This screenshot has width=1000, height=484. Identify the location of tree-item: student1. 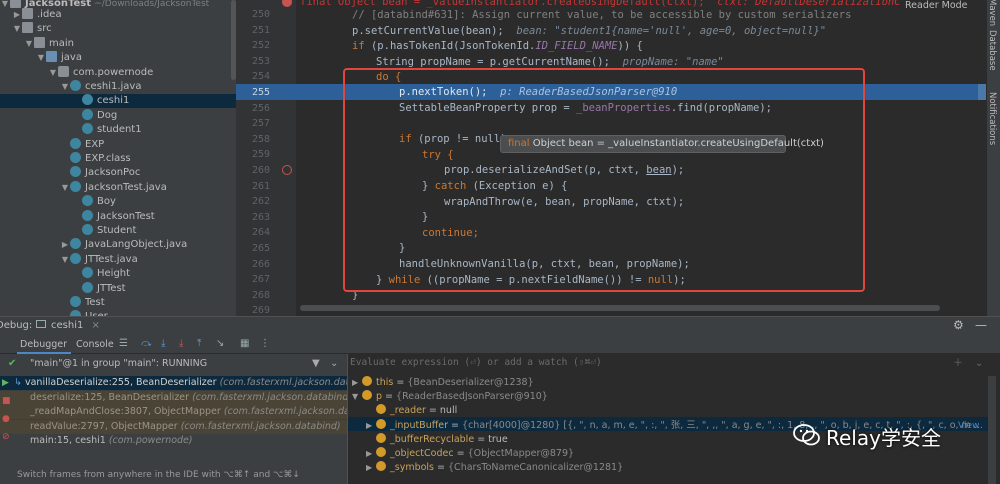
(118, 130).